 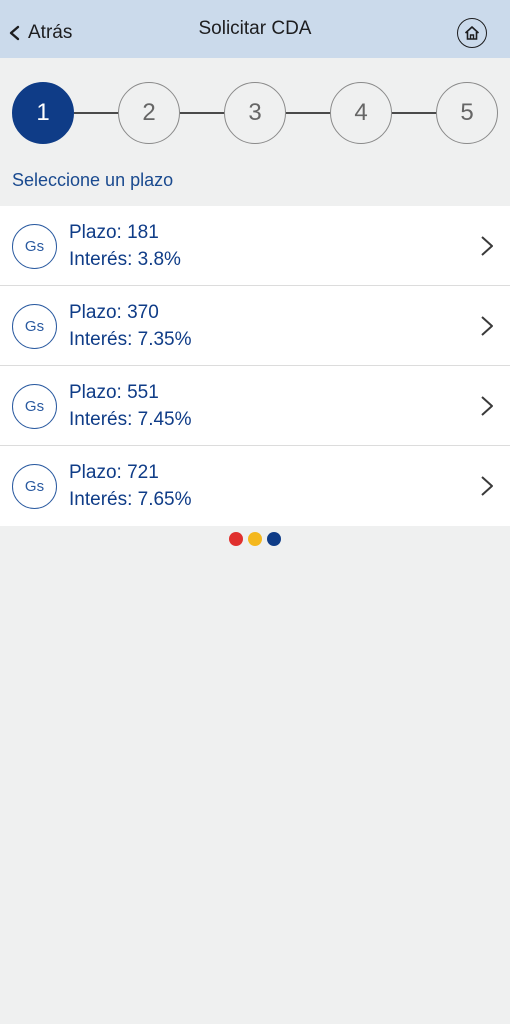 I want to click on home-icon, so click(x=472, y=33).